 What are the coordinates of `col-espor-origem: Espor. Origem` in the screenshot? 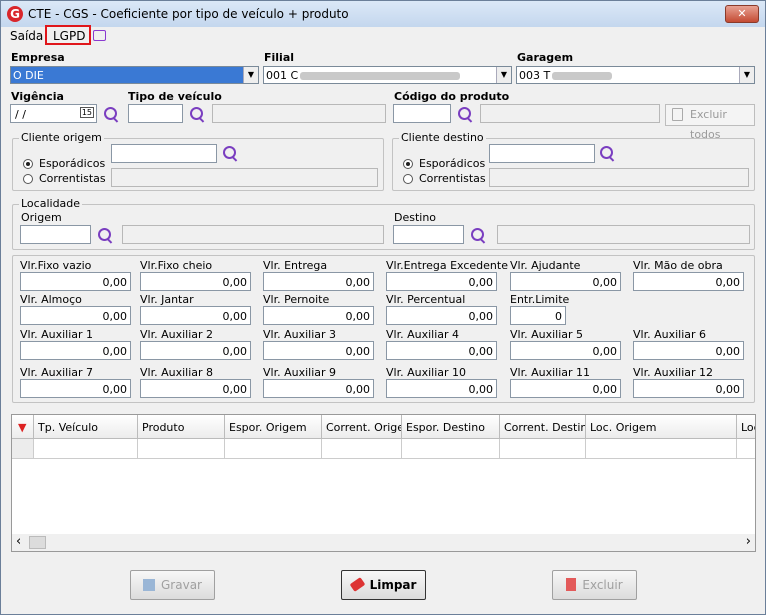 It's located at (273, 427).